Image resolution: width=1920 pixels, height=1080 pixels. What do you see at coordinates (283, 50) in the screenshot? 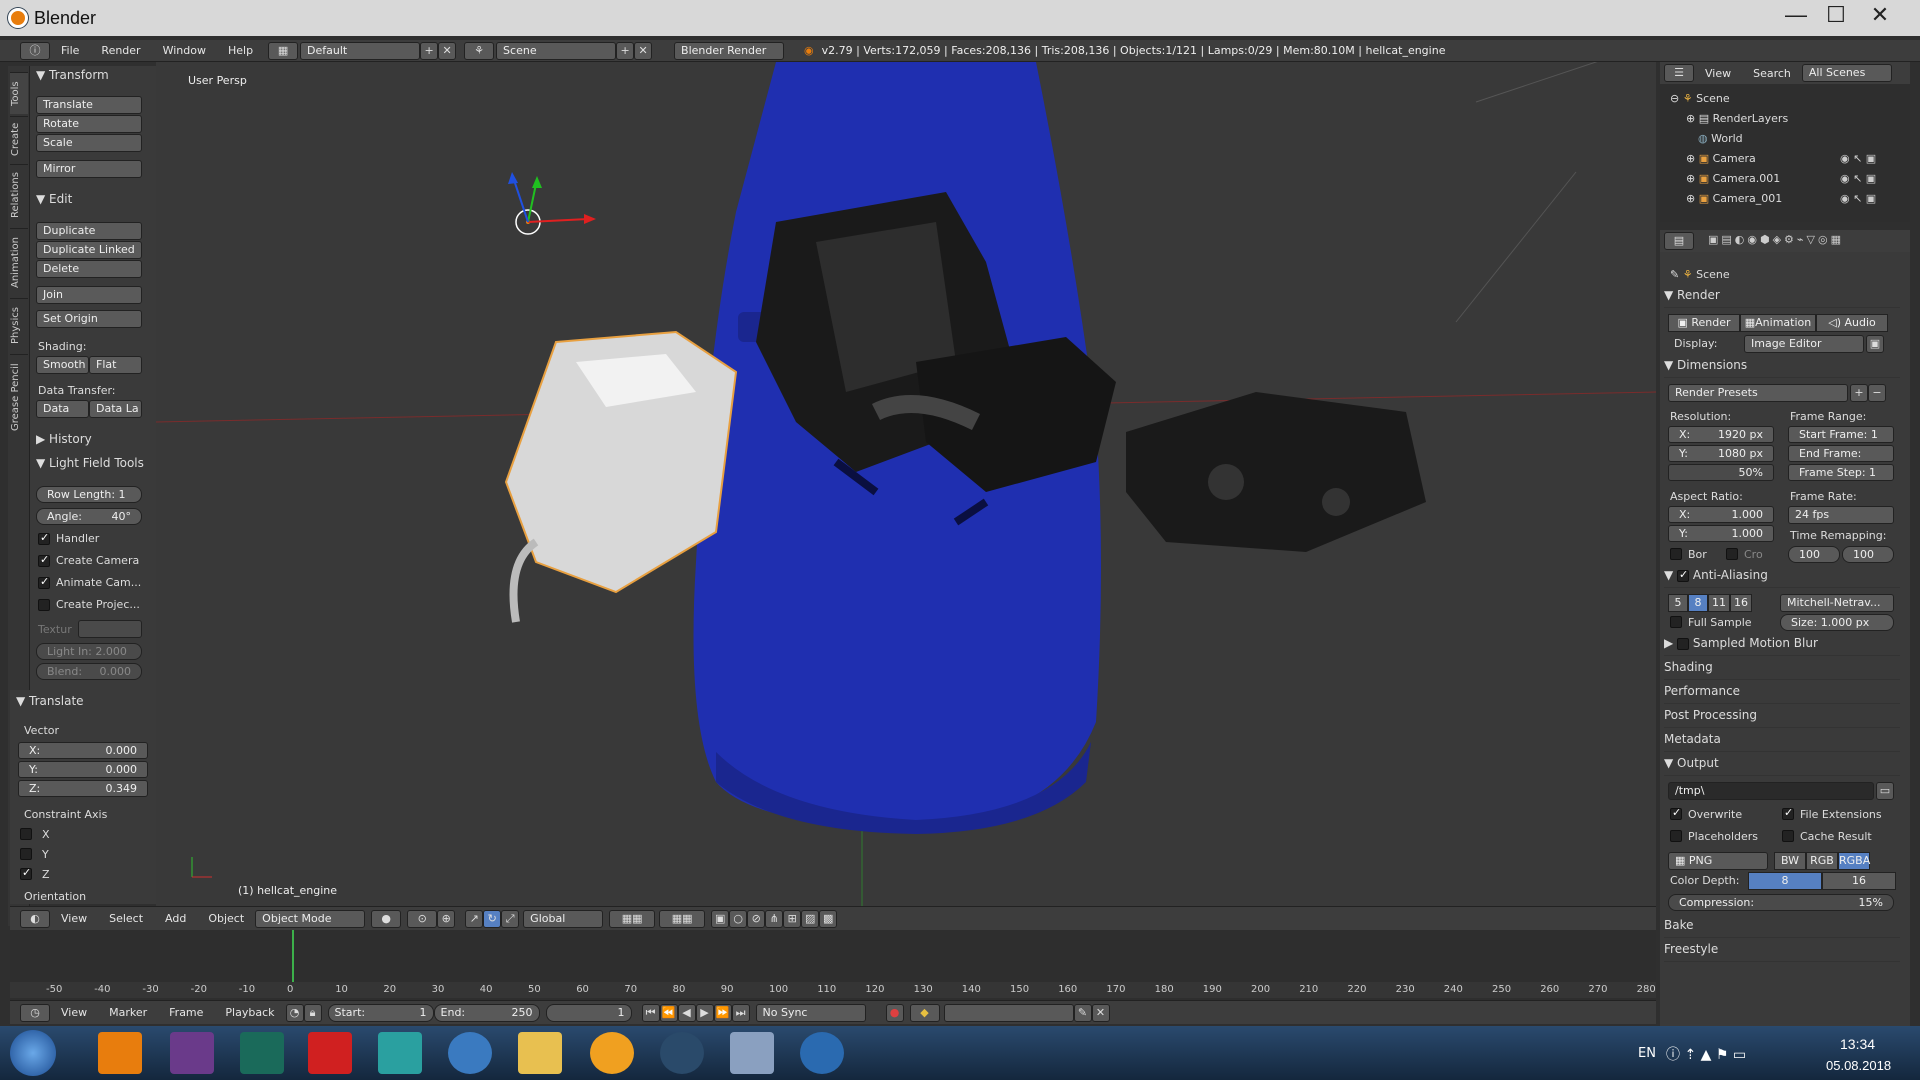
I see `layout-icon: ▦` at bounding box center [283, 50].